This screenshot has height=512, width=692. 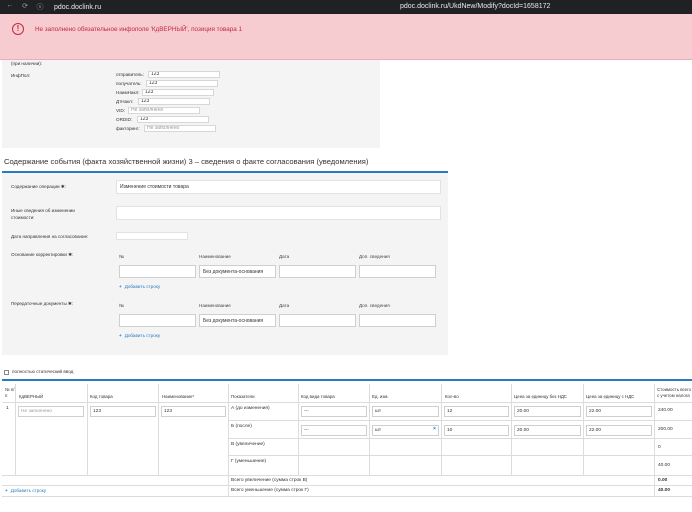 What do you see at coordinates (405, 430) in the screenshot?
I see `unit-b-input: шт` at bounding box center [405, 430].